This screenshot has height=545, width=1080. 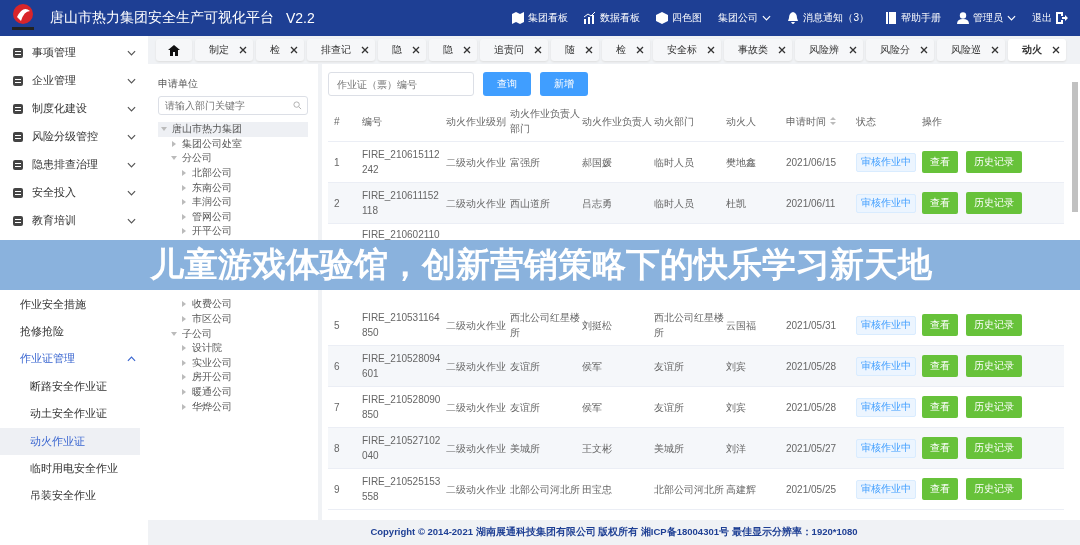 I want to click on sidebar-item: 动土安全作业证, so click(x=74, y=414).